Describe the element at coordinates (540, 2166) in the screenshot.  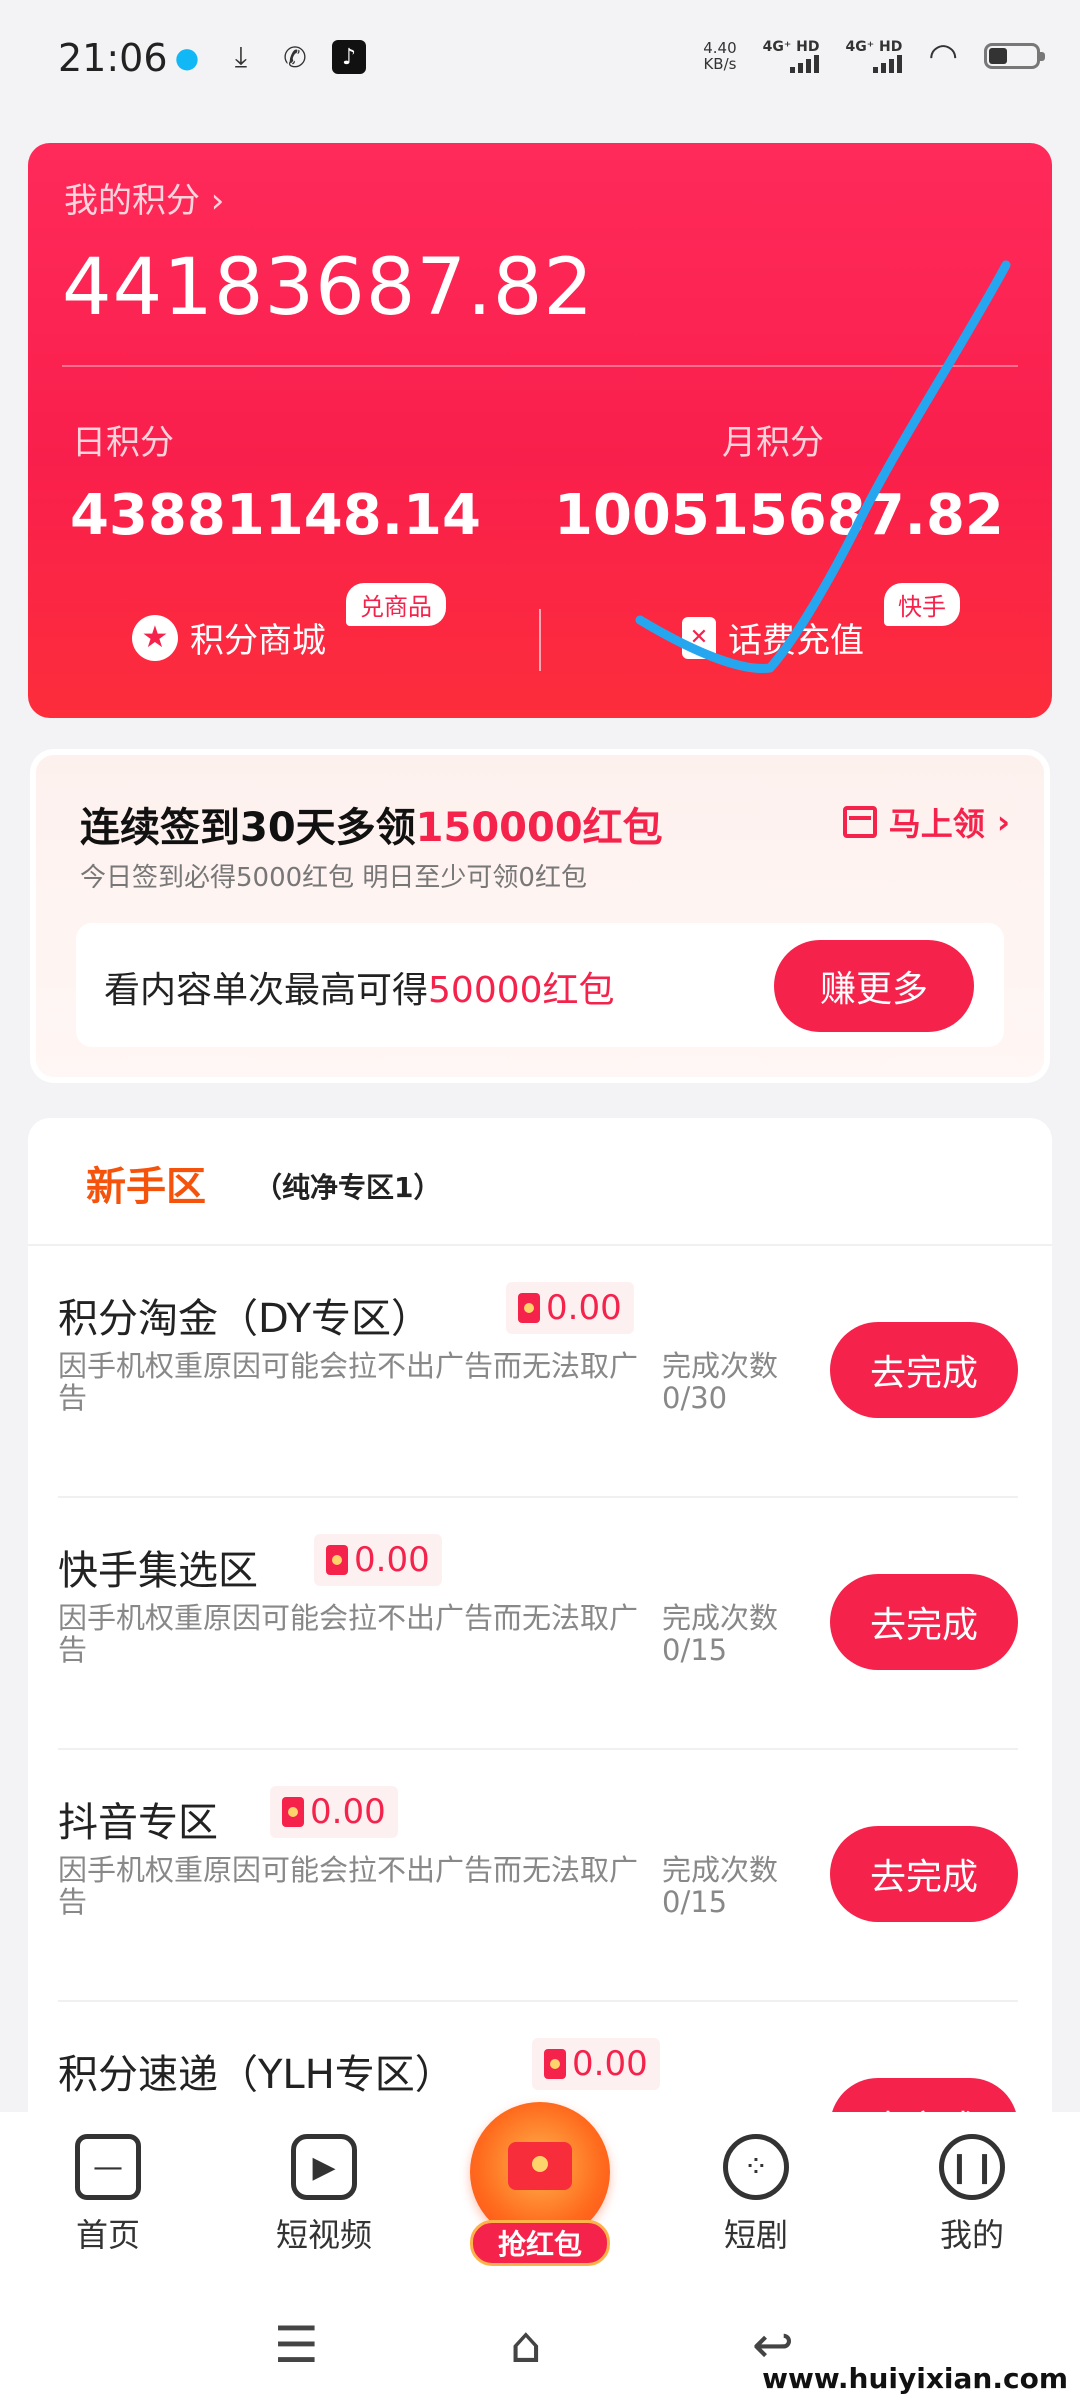
I see `envelope-icon` at that location.